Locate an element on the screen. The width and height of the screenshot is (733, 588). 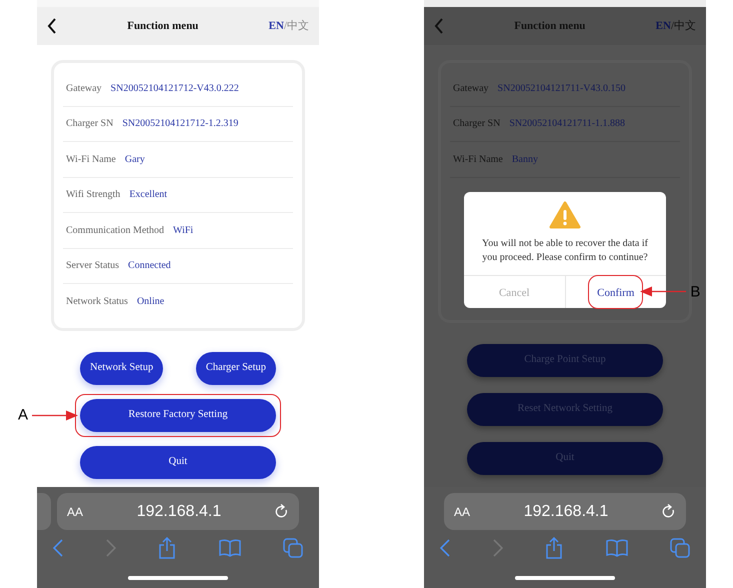
info-value: SN20052104121712-V43.0.222 is located at coordinates (174, 89).